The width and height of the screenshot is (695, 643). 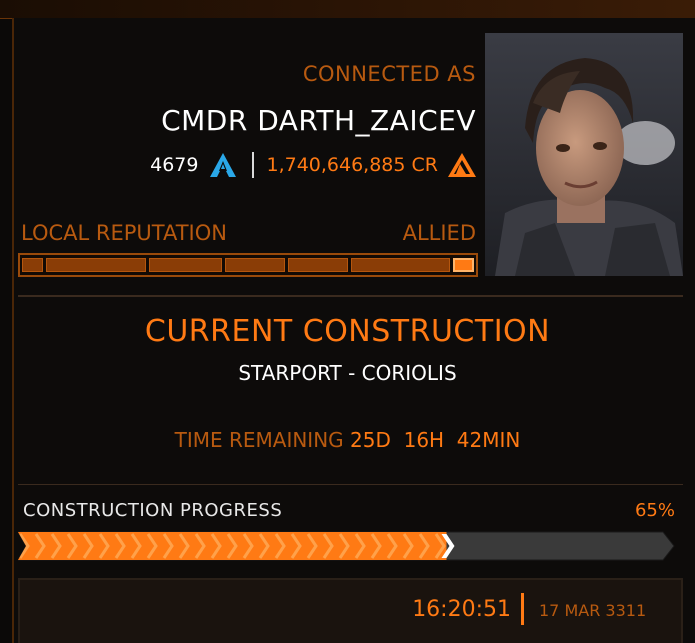 What do you see at coordinates (259, 440) in the screenshot?
I see `time-remaining-label: TIME REMAINING` at bounding box center [259, 440].